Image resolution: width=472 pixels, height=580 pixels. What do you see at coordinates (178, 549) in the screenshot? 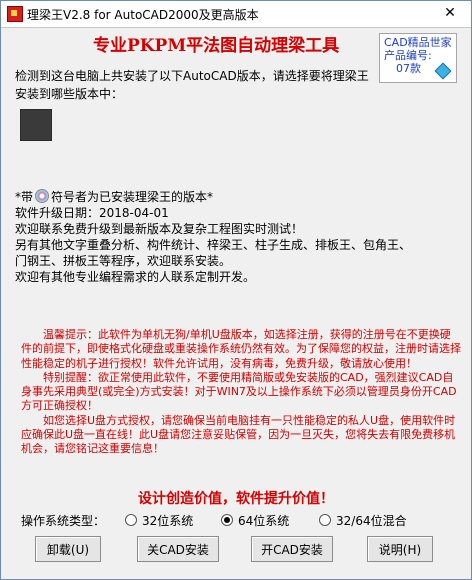
I see `close-cad-install-button: 关CAD安装` at bounding box center [178, 549].